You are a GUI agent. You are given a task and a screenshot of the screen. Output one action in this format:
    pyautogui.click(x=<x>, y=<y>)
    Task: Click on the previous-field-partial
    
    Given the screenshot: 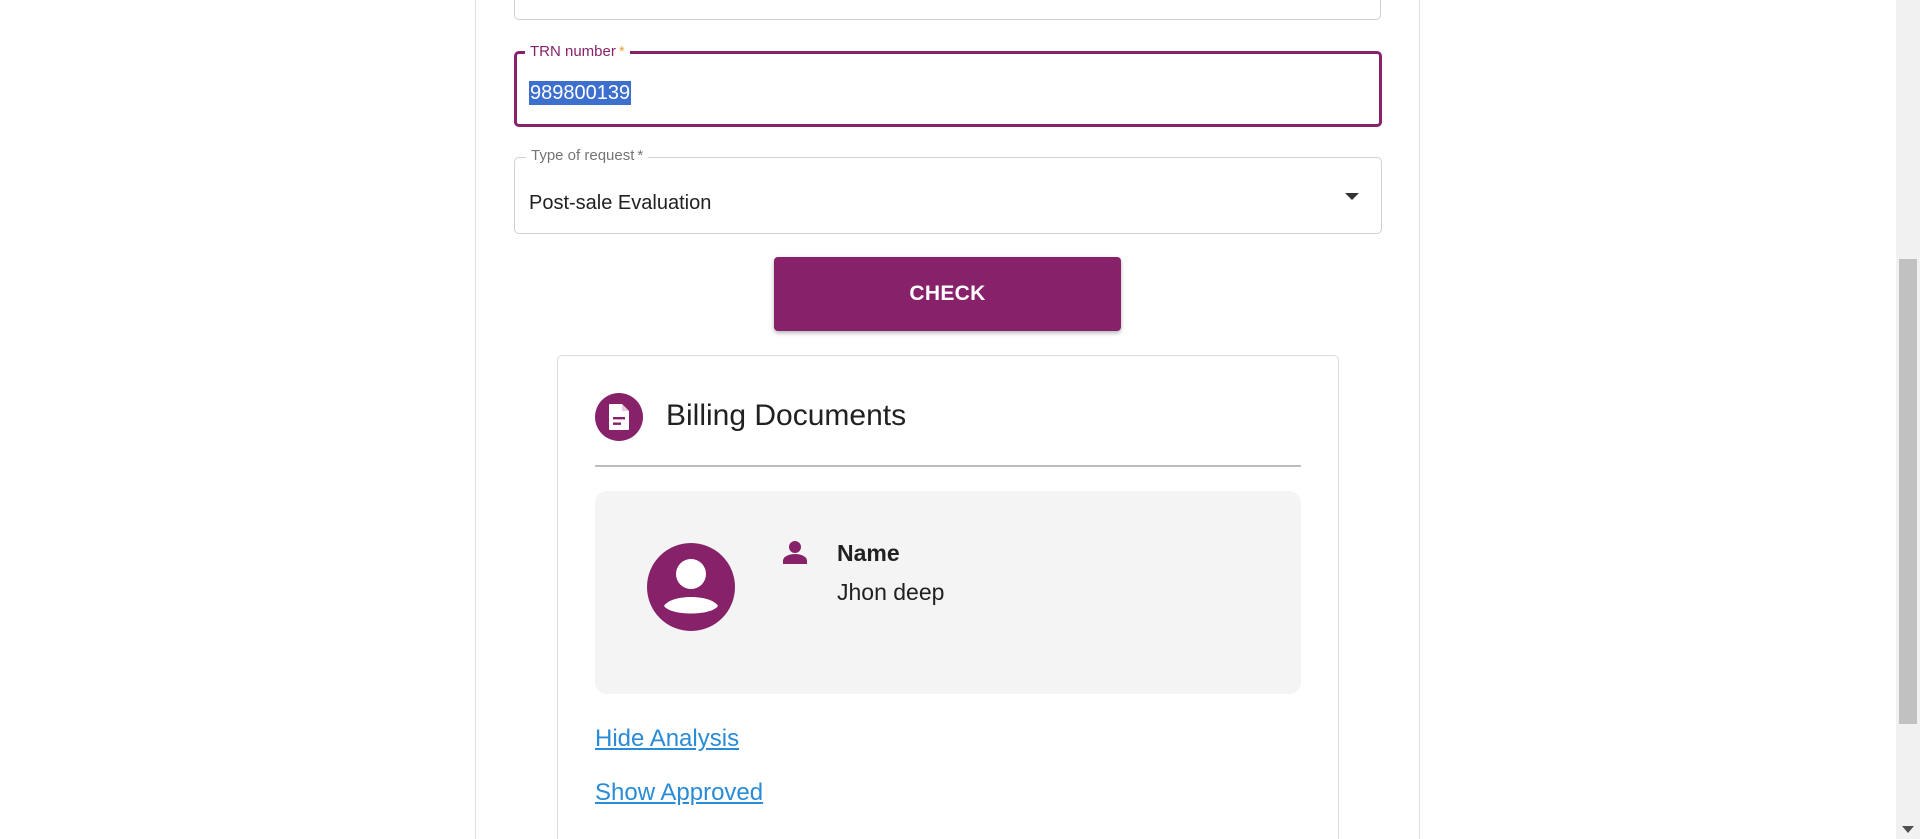 What is the action you would take?
    pyautogui.click(x=947, y=10)
    